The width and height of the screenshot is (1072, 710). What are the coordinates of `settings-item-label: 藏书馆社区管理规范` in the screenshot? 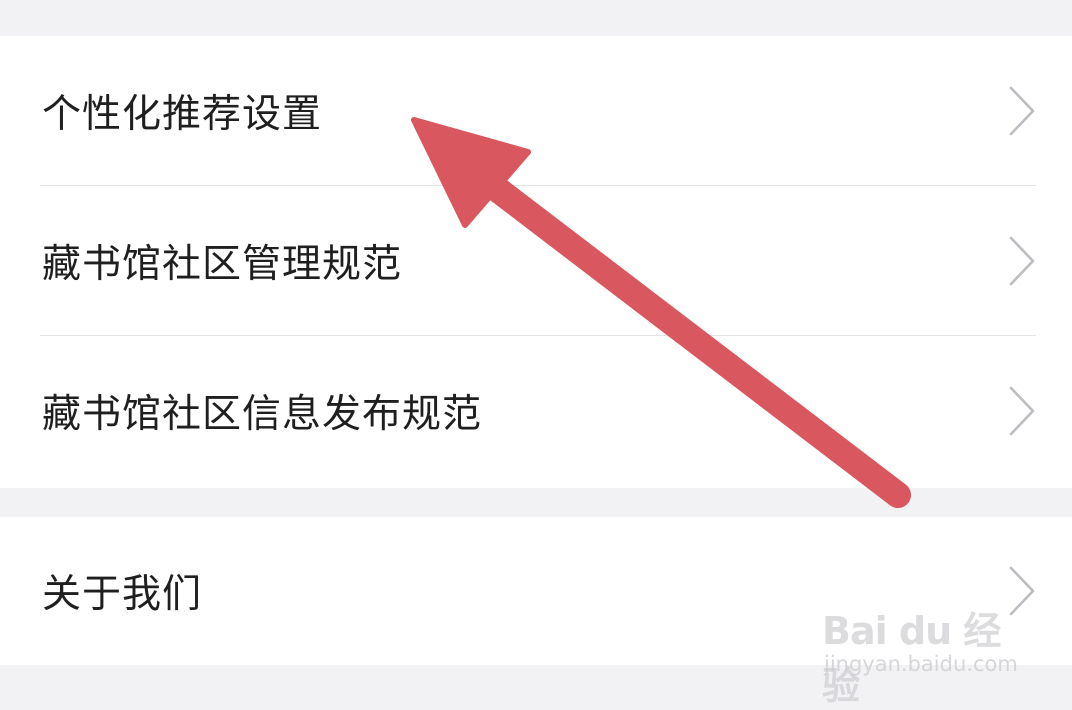 It's located at (222, 264).